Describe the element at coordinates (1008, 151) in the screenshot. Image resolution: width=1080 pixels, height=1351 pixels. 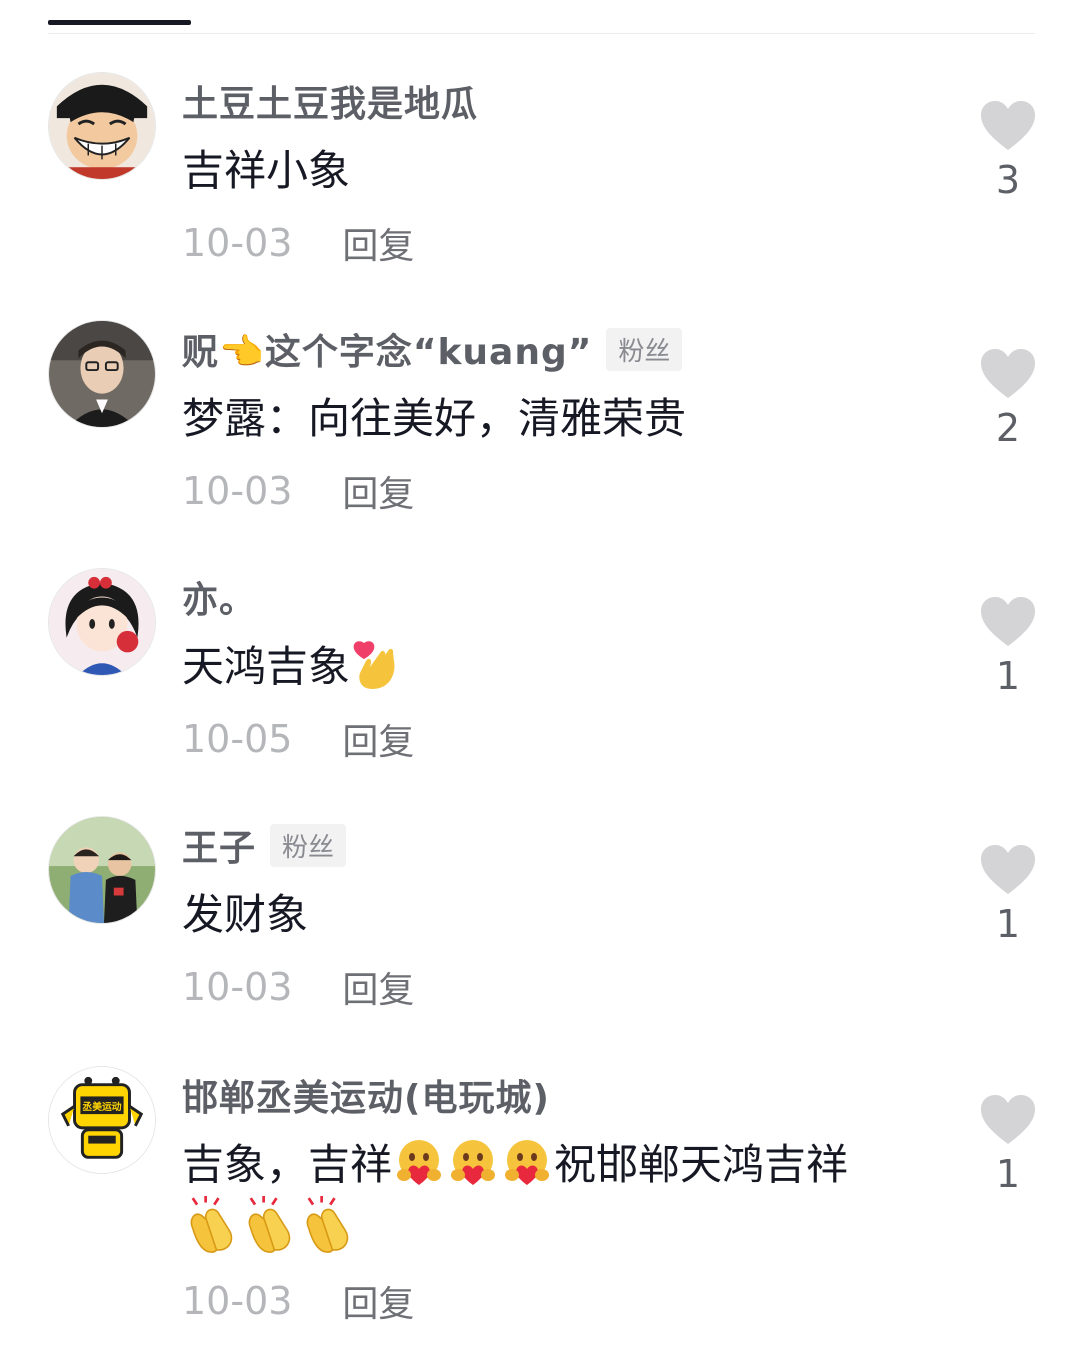
I see `like-button: 3` at that location.